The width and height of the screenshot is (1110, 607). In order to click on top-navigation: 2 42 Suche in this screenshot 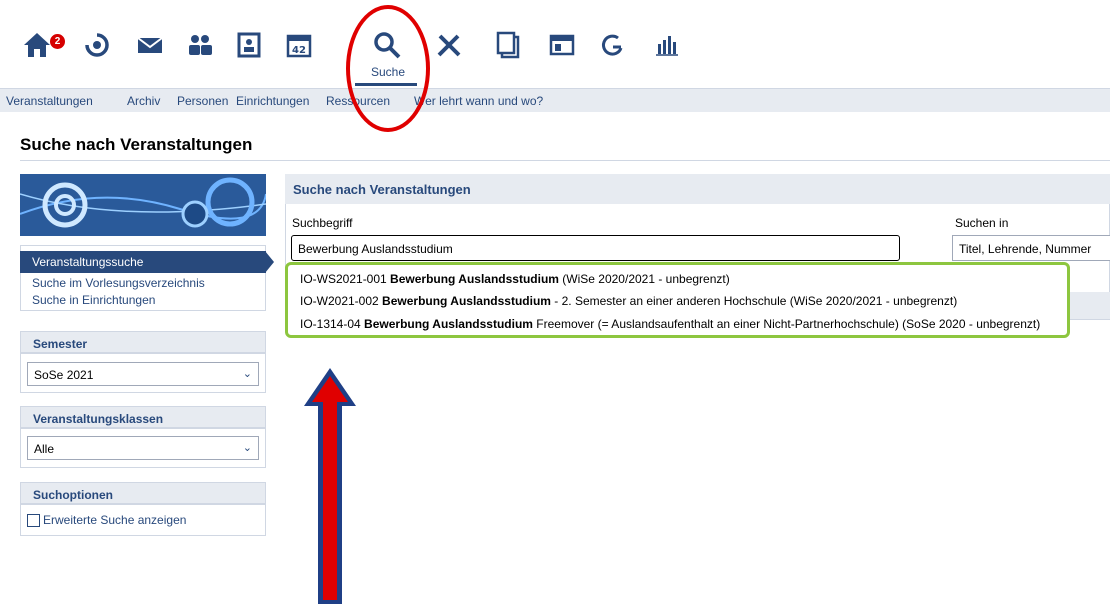, I will do `click(555, 45)`.